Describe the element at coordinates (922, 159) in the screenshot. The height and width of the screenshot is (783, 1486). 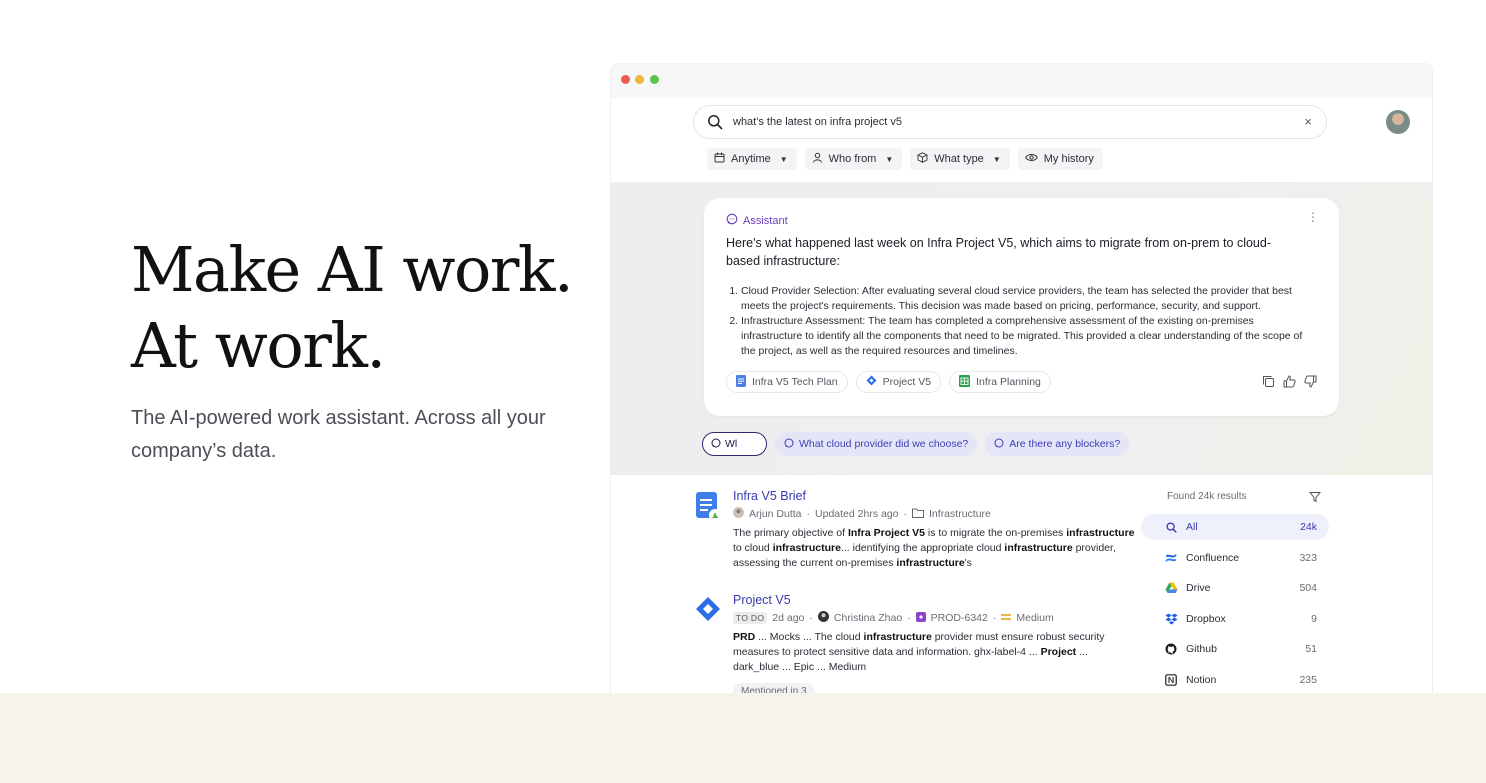
I see `cube-icon` at that location.